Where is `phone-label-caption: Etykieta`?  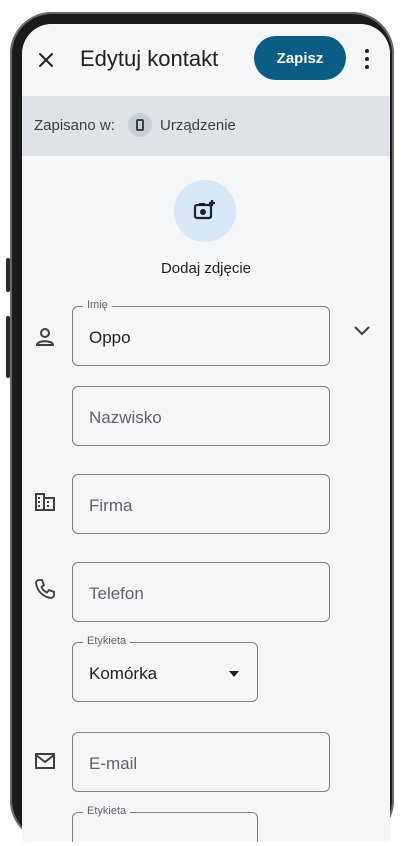
phone-label-caption: Etykieta is located at coordinates (107, 641).